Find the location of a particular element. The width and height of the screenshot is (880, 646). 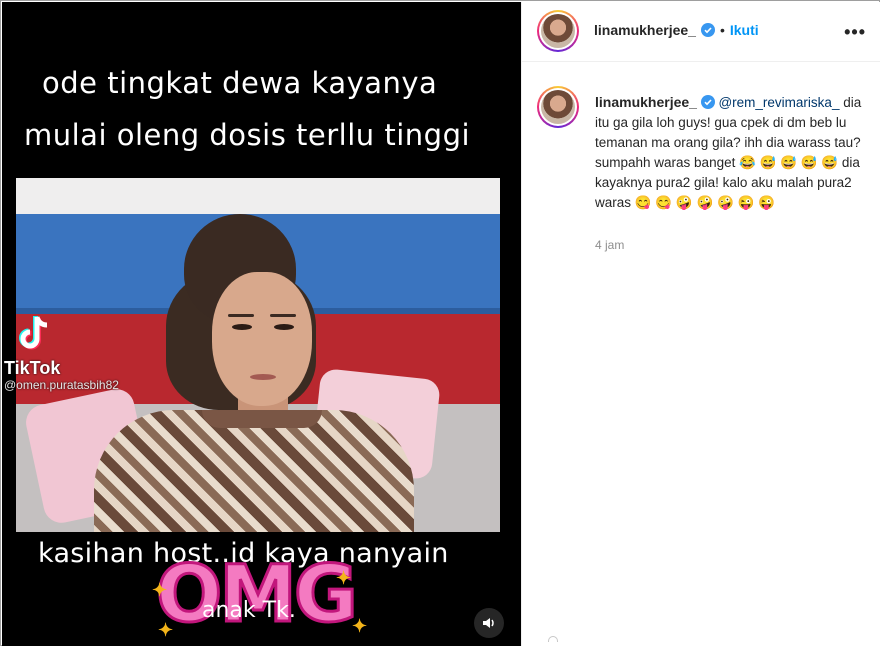

tiktok-handle: @omen.puratasbih82 is located at coordinates (61, 385).